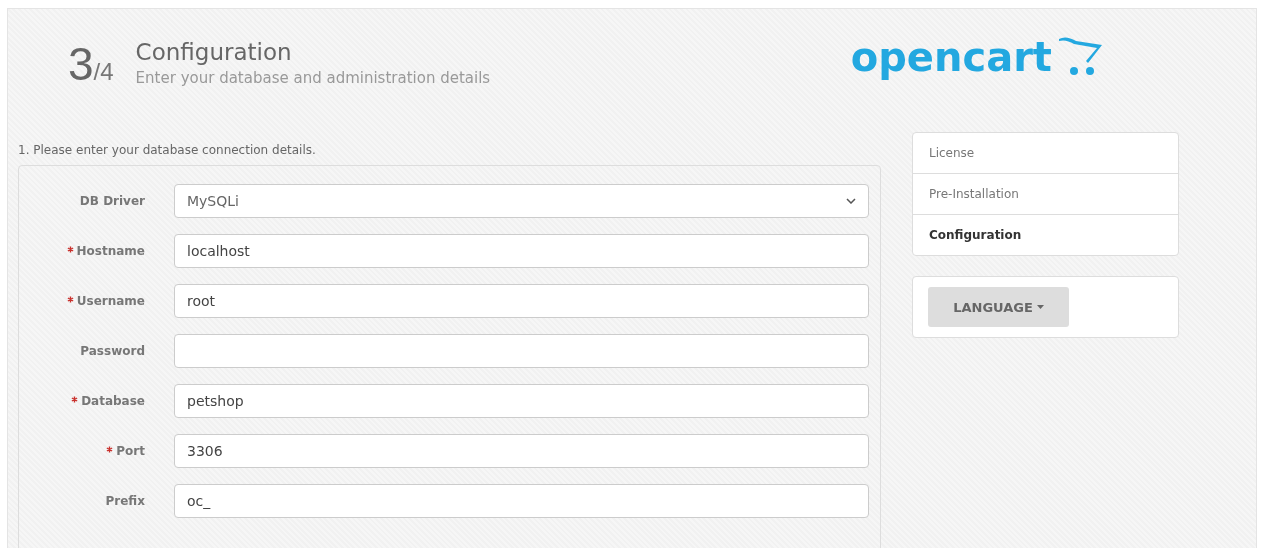 The image size is (1263, 548). I want to click on step-number: 3, so click(81, 64).